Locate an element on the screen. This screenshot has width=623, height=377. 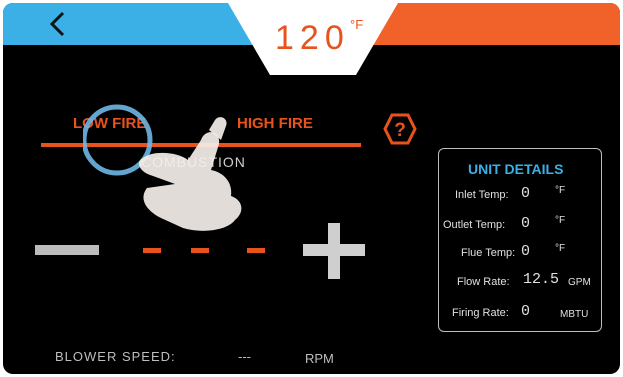
tab-high-fire: HIGH FIRE is located at coordinates (275, 123).